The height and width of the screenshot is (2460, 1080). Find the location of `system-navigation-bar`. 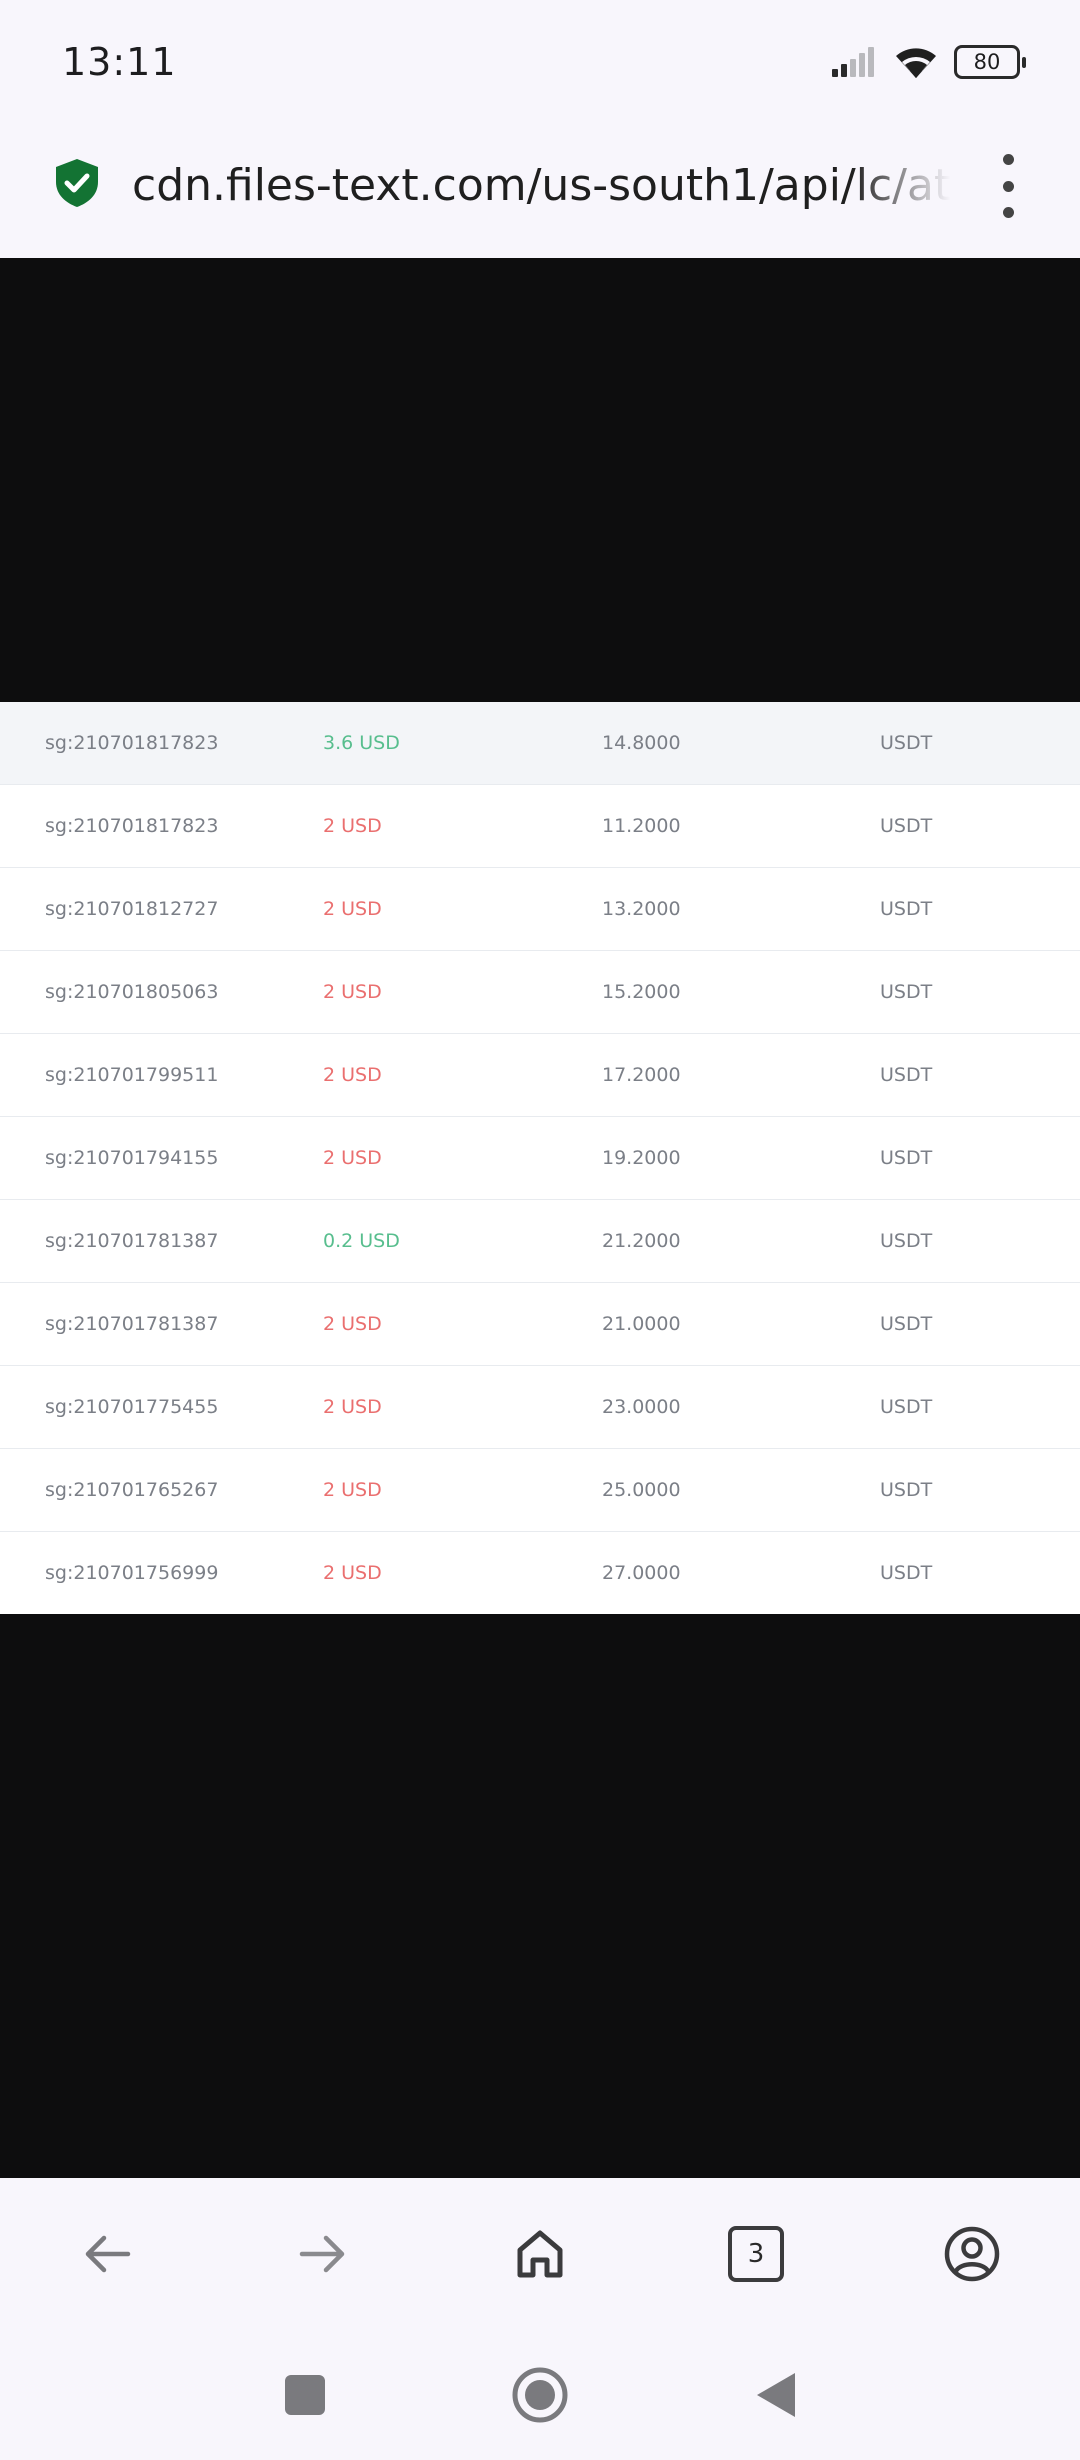

system-navigation-bar is located at coordinates (540, 2395).